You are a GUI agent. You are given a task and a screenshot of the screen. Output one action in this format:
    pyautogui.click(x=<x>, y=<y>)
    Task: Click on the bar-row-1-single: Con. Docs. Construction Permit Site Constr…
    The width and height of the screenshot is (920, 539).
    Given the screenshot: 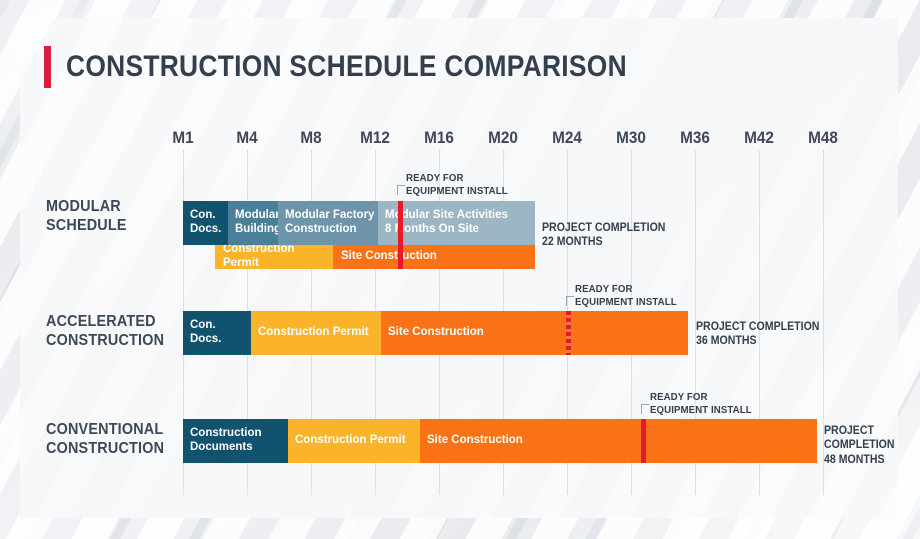 What is the action you would take?
    pyautogui.click(x=435, y=333)
    